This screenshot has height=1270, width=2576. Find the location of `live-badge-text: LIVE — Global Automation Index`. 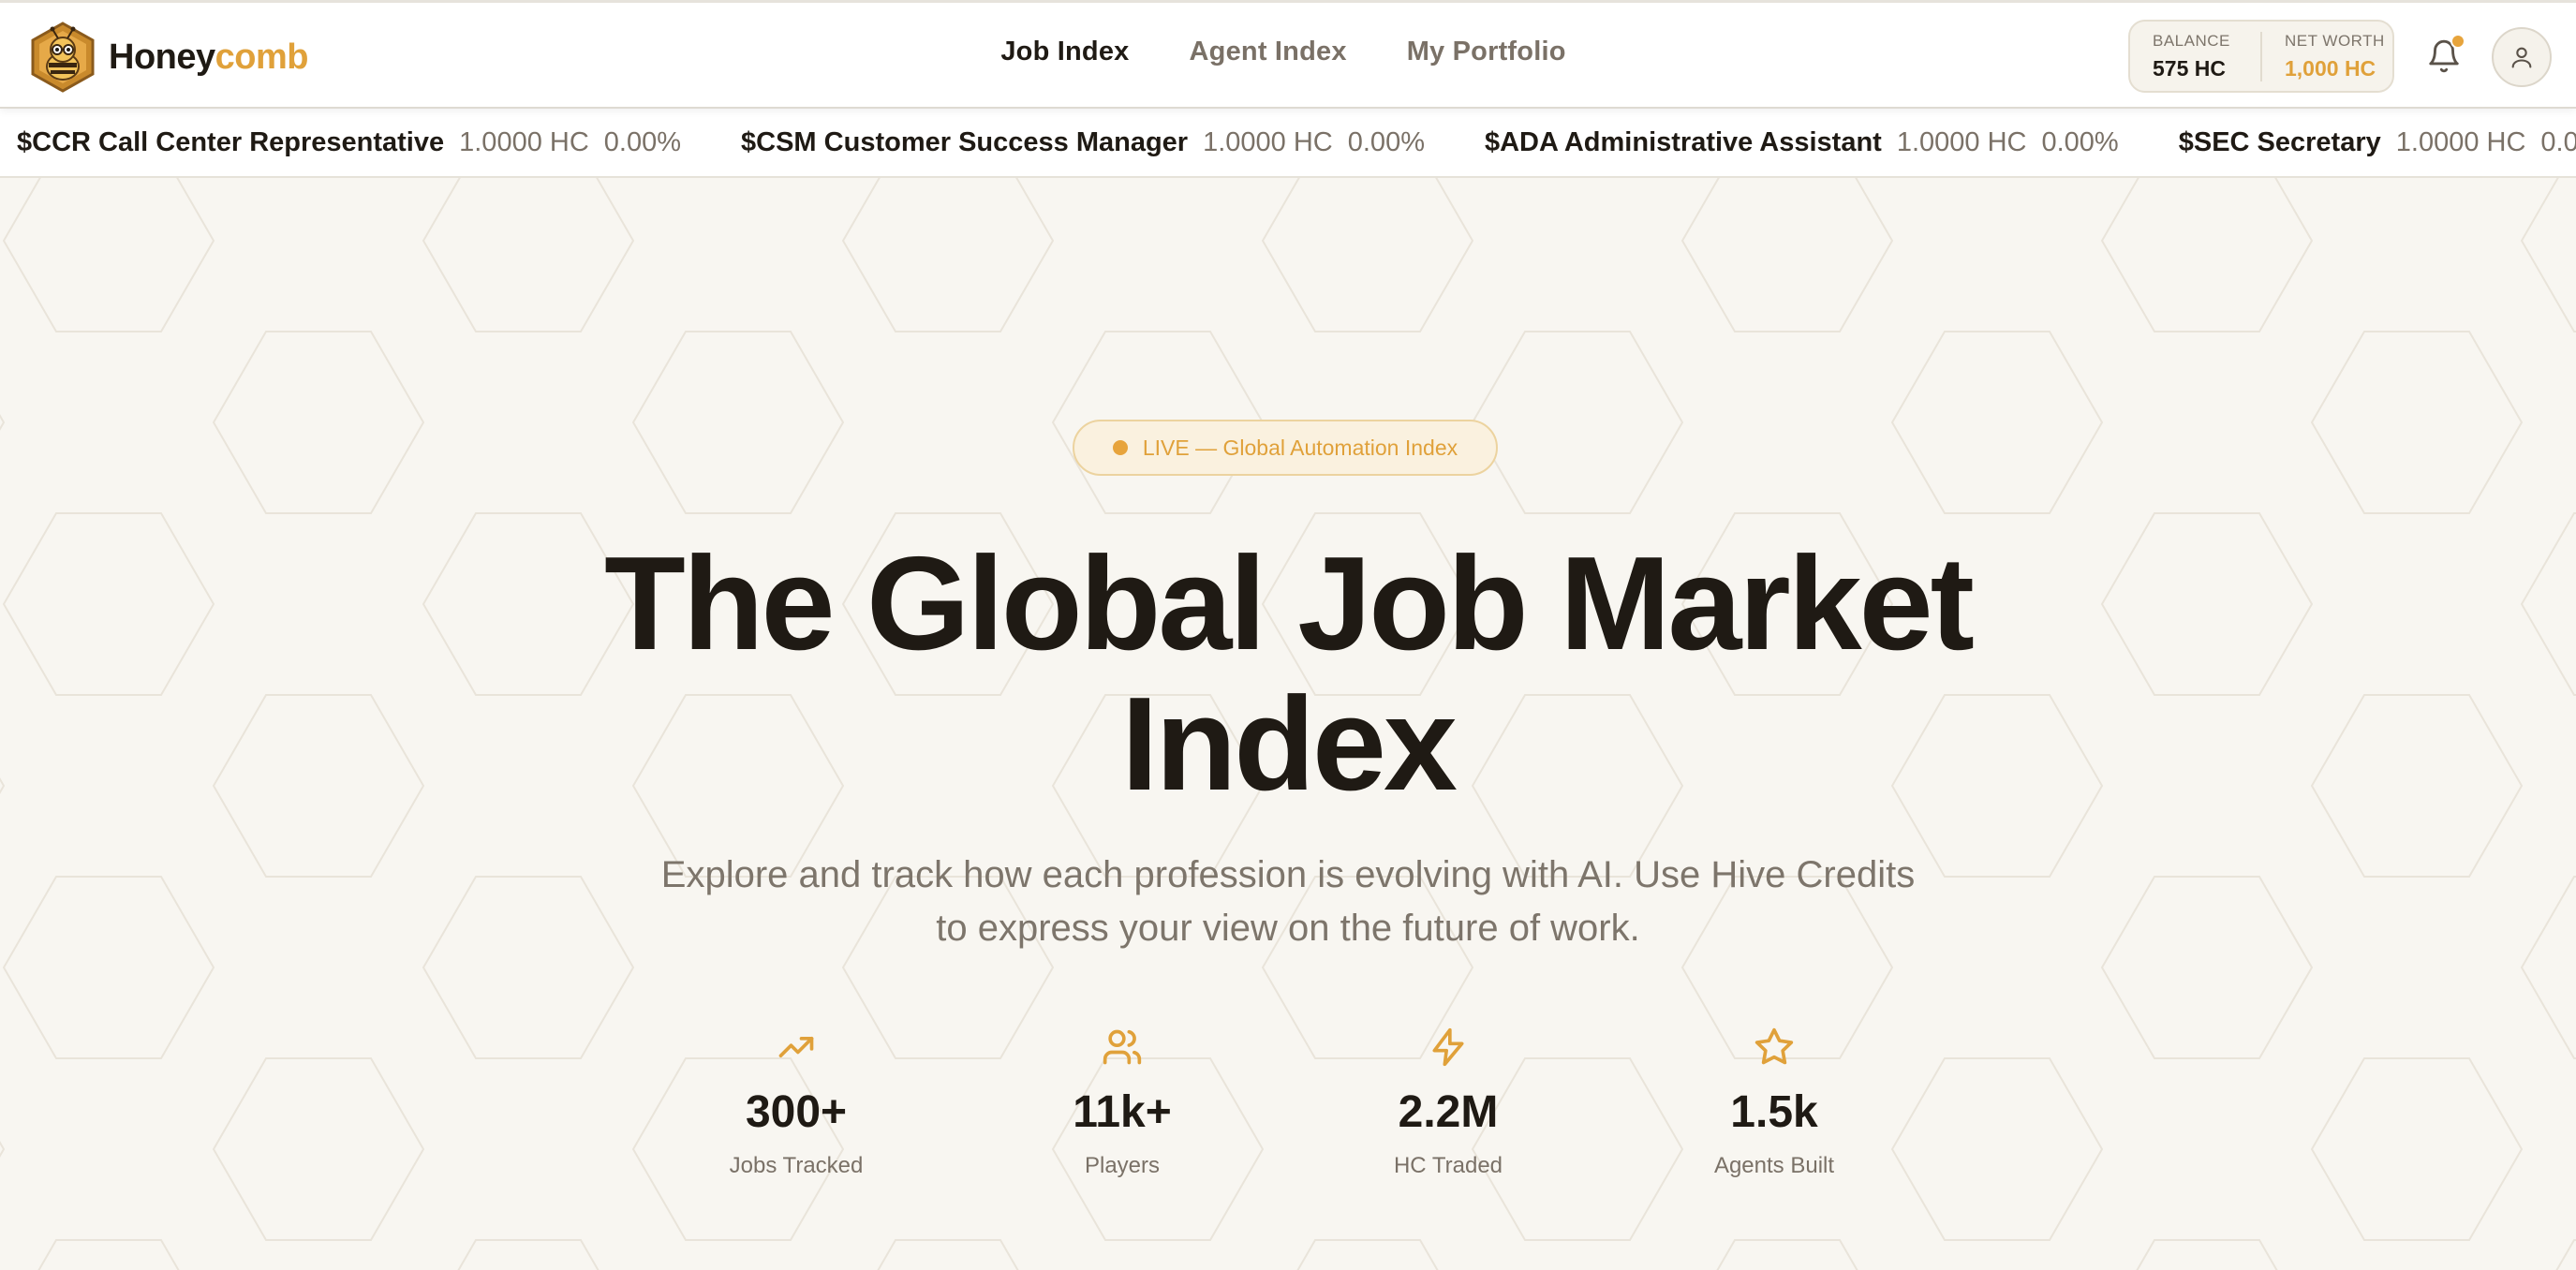

live-badge-text: LIVE — Global Automation Index is located at coordinates (1300, 447).